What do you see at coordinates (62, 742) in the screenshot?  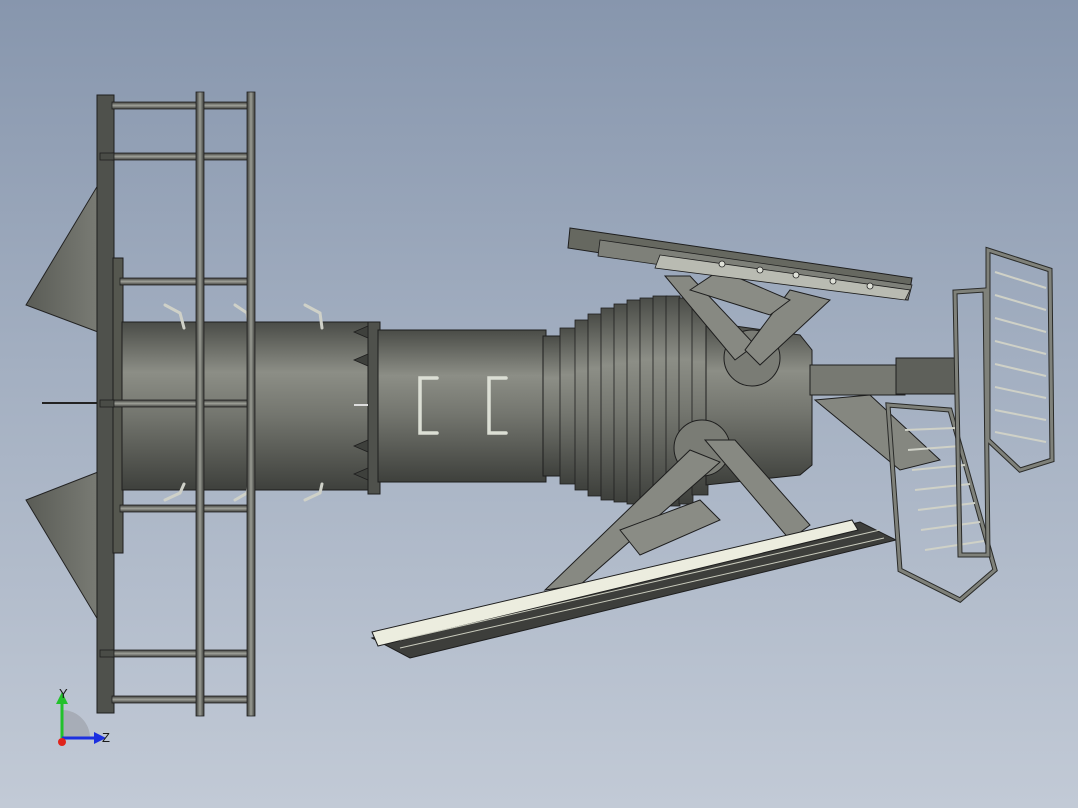 I see `x-axis-dot` at bounding box center [62, 742].